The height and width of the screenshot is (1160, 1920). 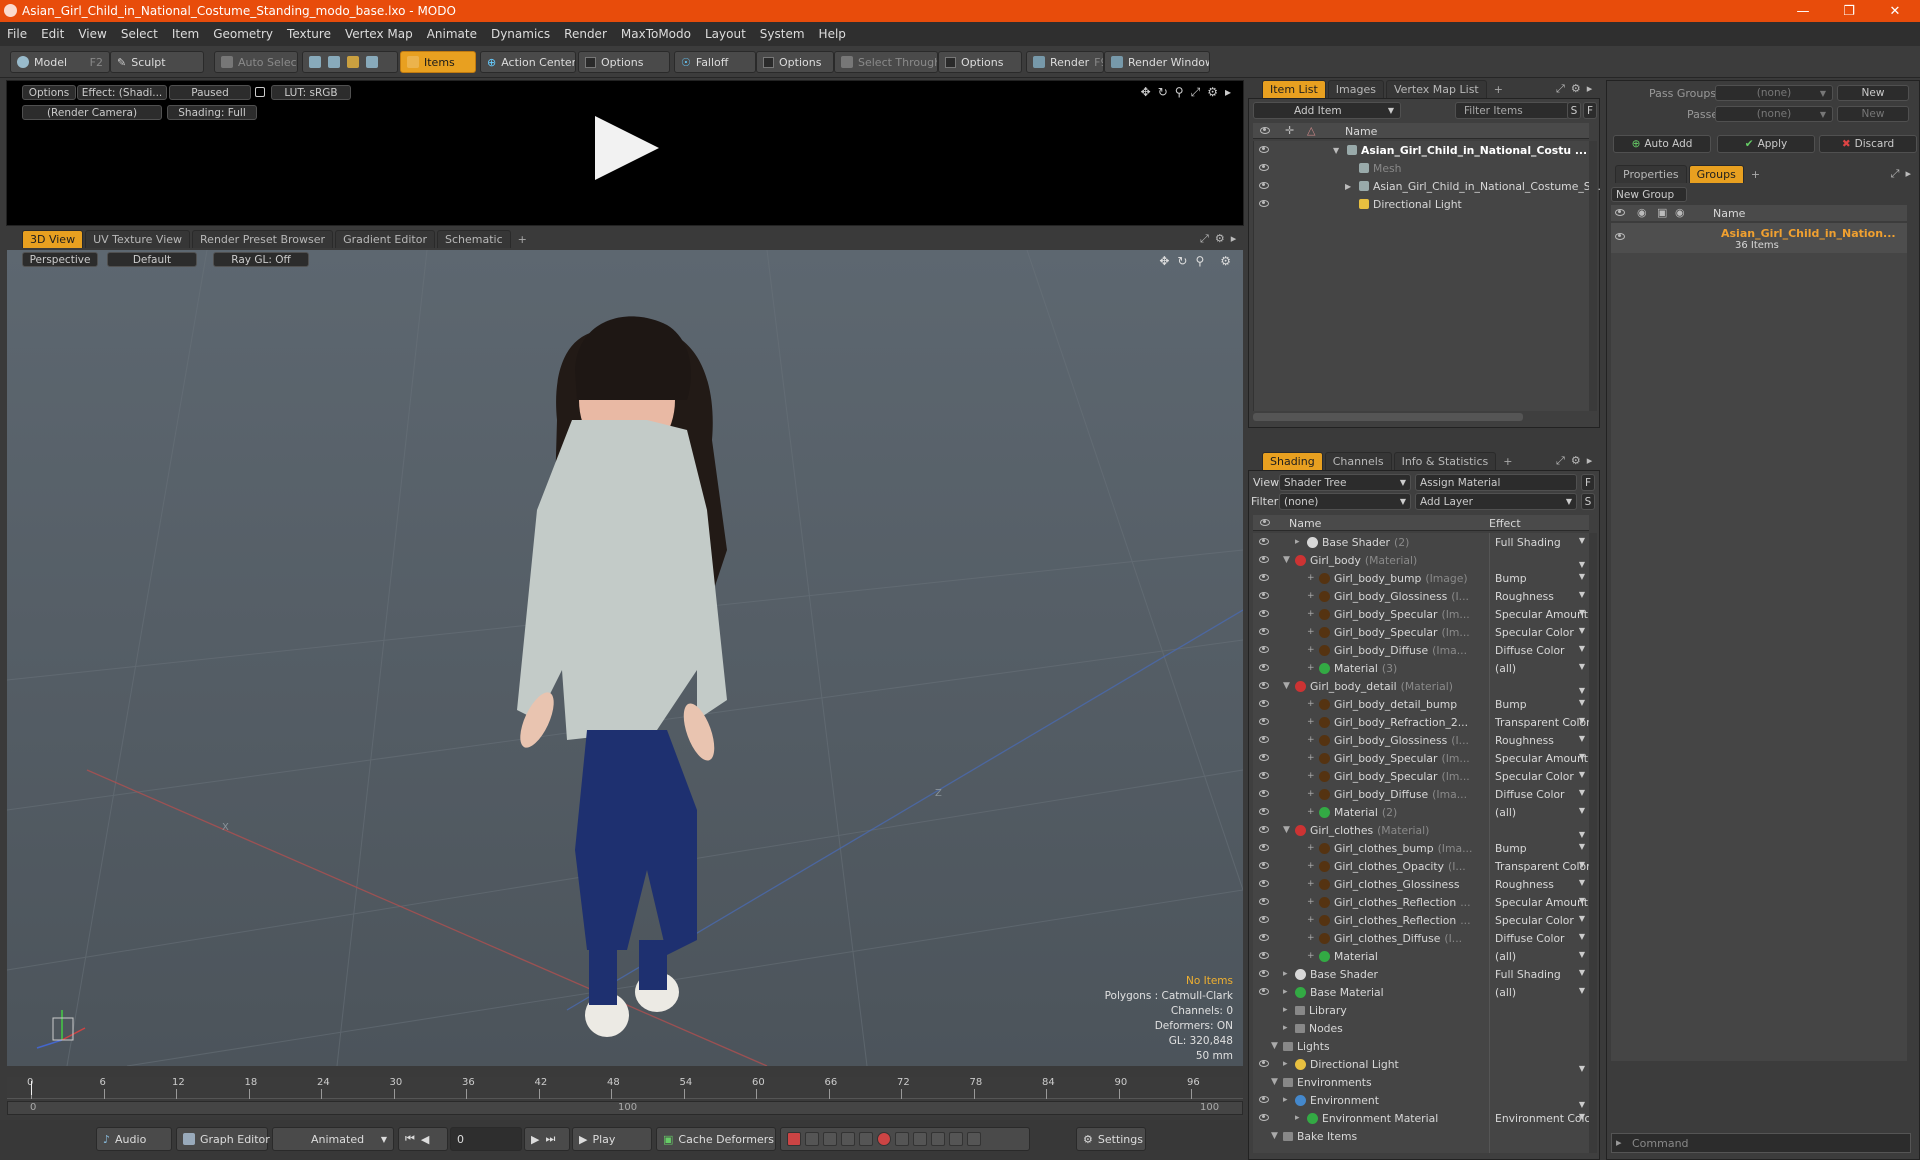 What do you see at coordinates (1421, 578) in the screenshot?
I see `shader-row: + Girl_body_bump (Image) Bump ▼` at bounding box center [1421, 578].